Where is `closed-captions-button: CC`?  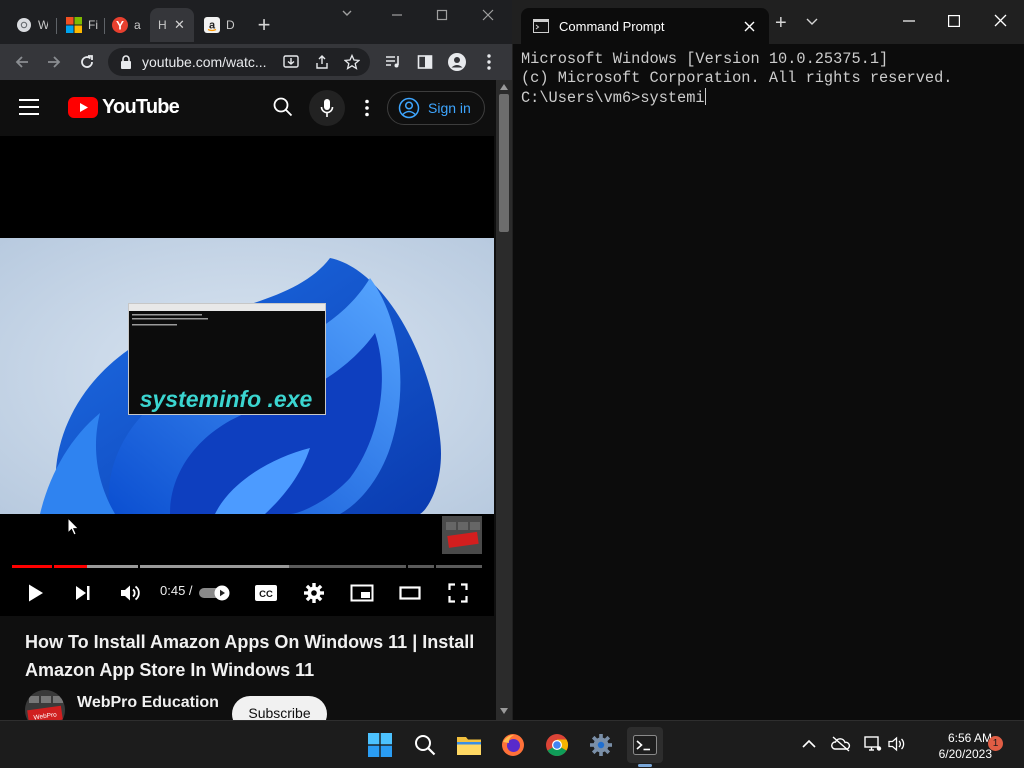
closed-captions-button: CC is located at coordinates (266, 593).